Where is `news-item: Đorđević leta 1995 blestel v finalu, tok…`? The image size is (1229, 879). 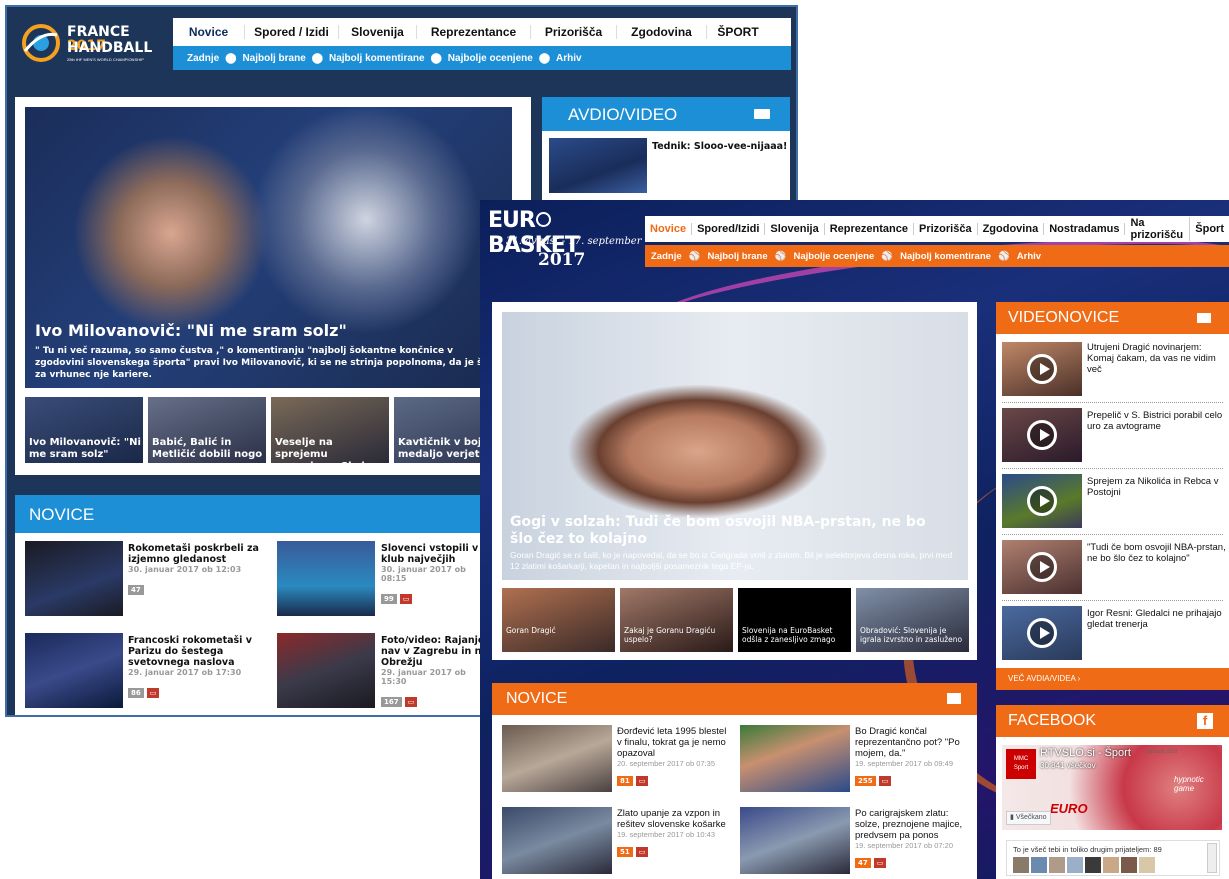 news-item: Đorđević leta 1995 blestel v finalu, tok… is located at coordinates (673, 757).